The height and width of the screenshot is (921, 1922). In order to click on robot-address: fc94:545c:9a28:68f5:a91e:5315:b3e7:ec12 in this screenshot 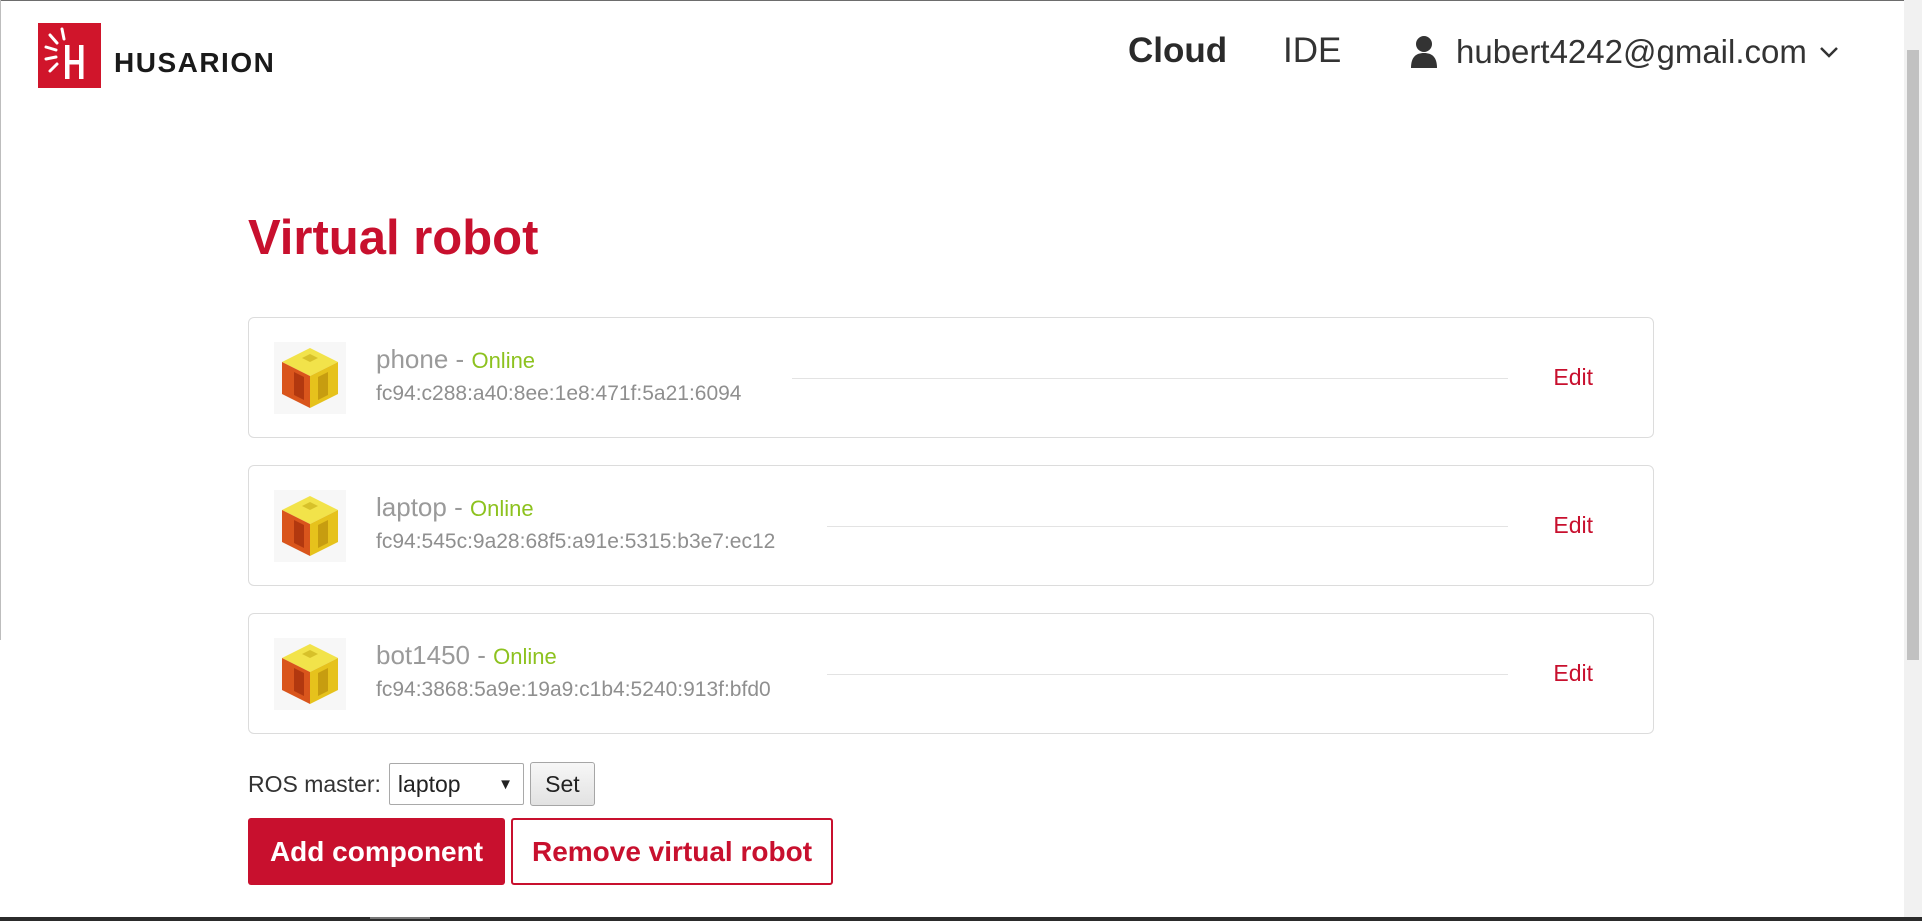, I will do `click(576, 541)`.